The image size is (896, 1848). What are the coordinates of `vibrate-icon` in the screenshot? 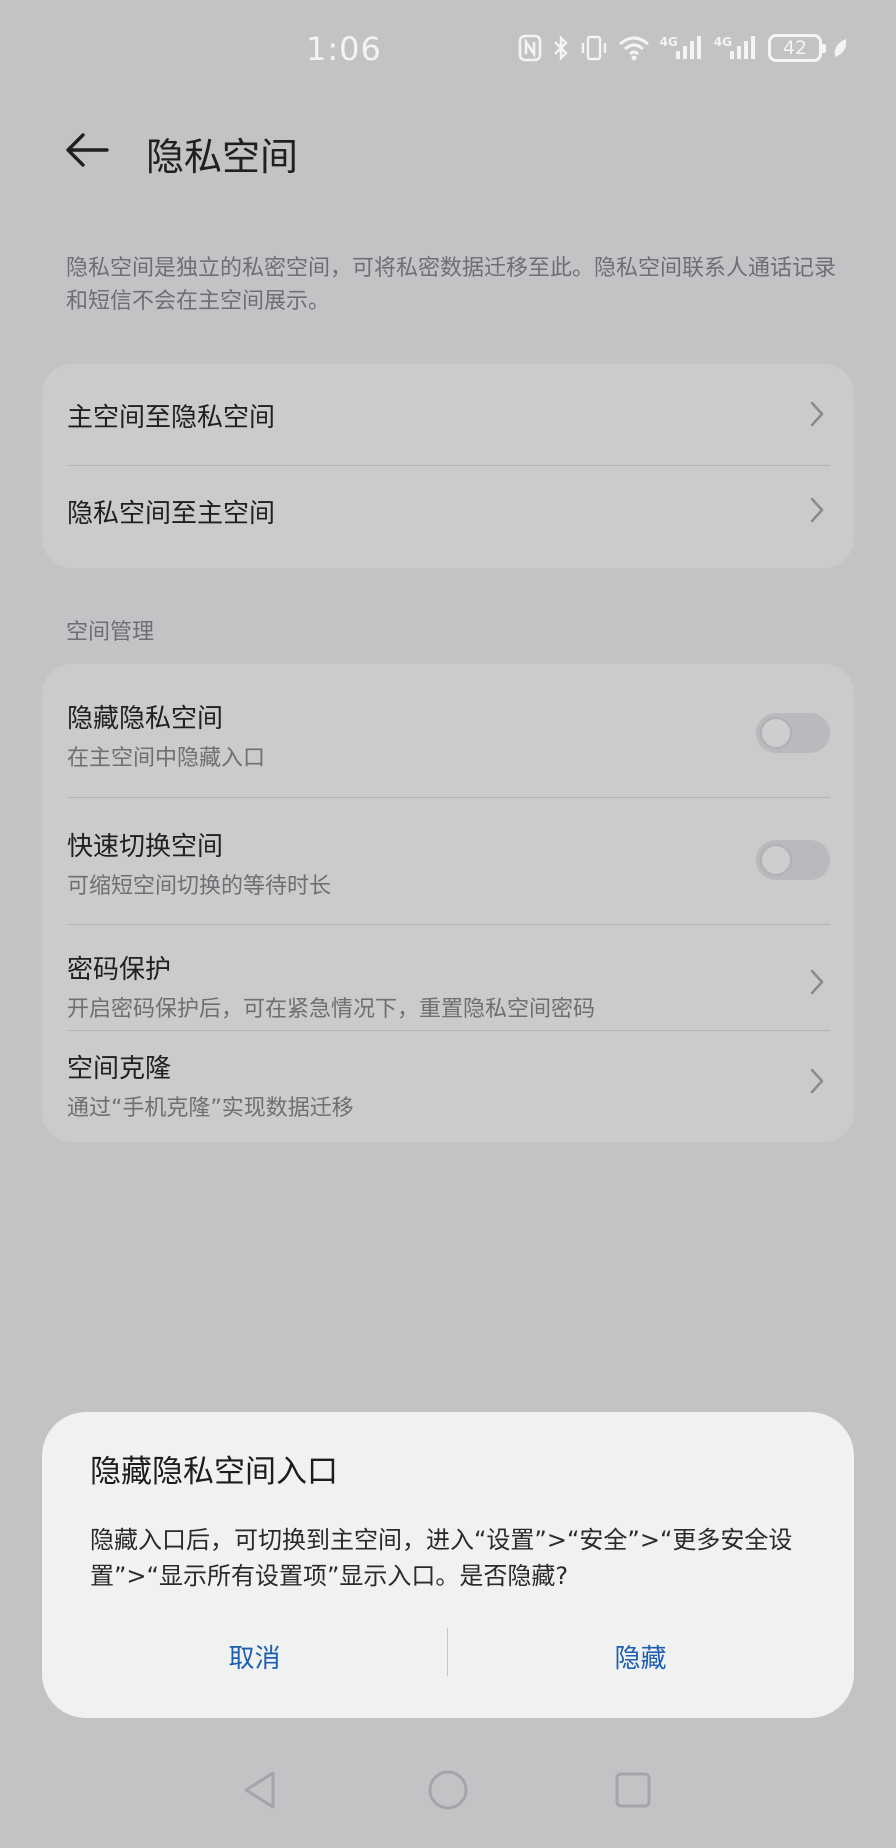 It's located at (594, 48).